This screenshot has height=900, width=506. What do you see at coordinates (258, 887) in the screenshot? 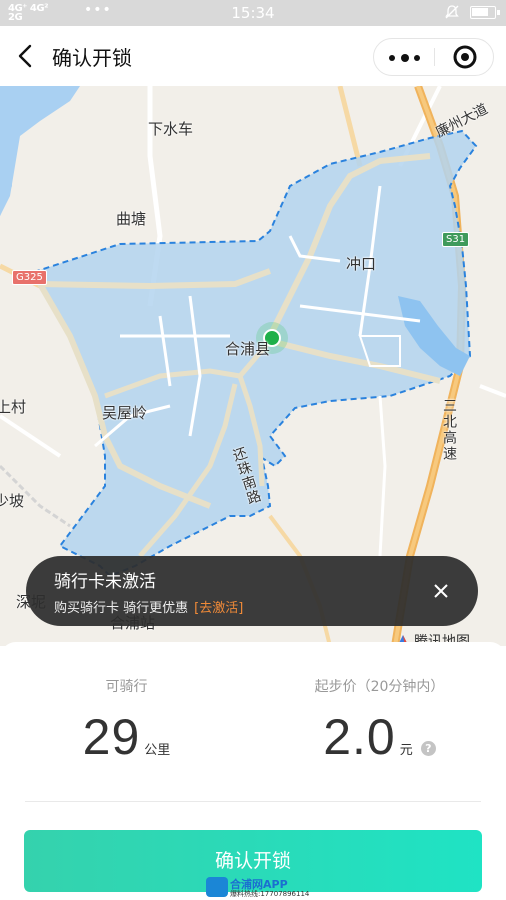
I see `watermark: 合浦网APP 爆料热线:17707896114` at bounding box center [258, 887].